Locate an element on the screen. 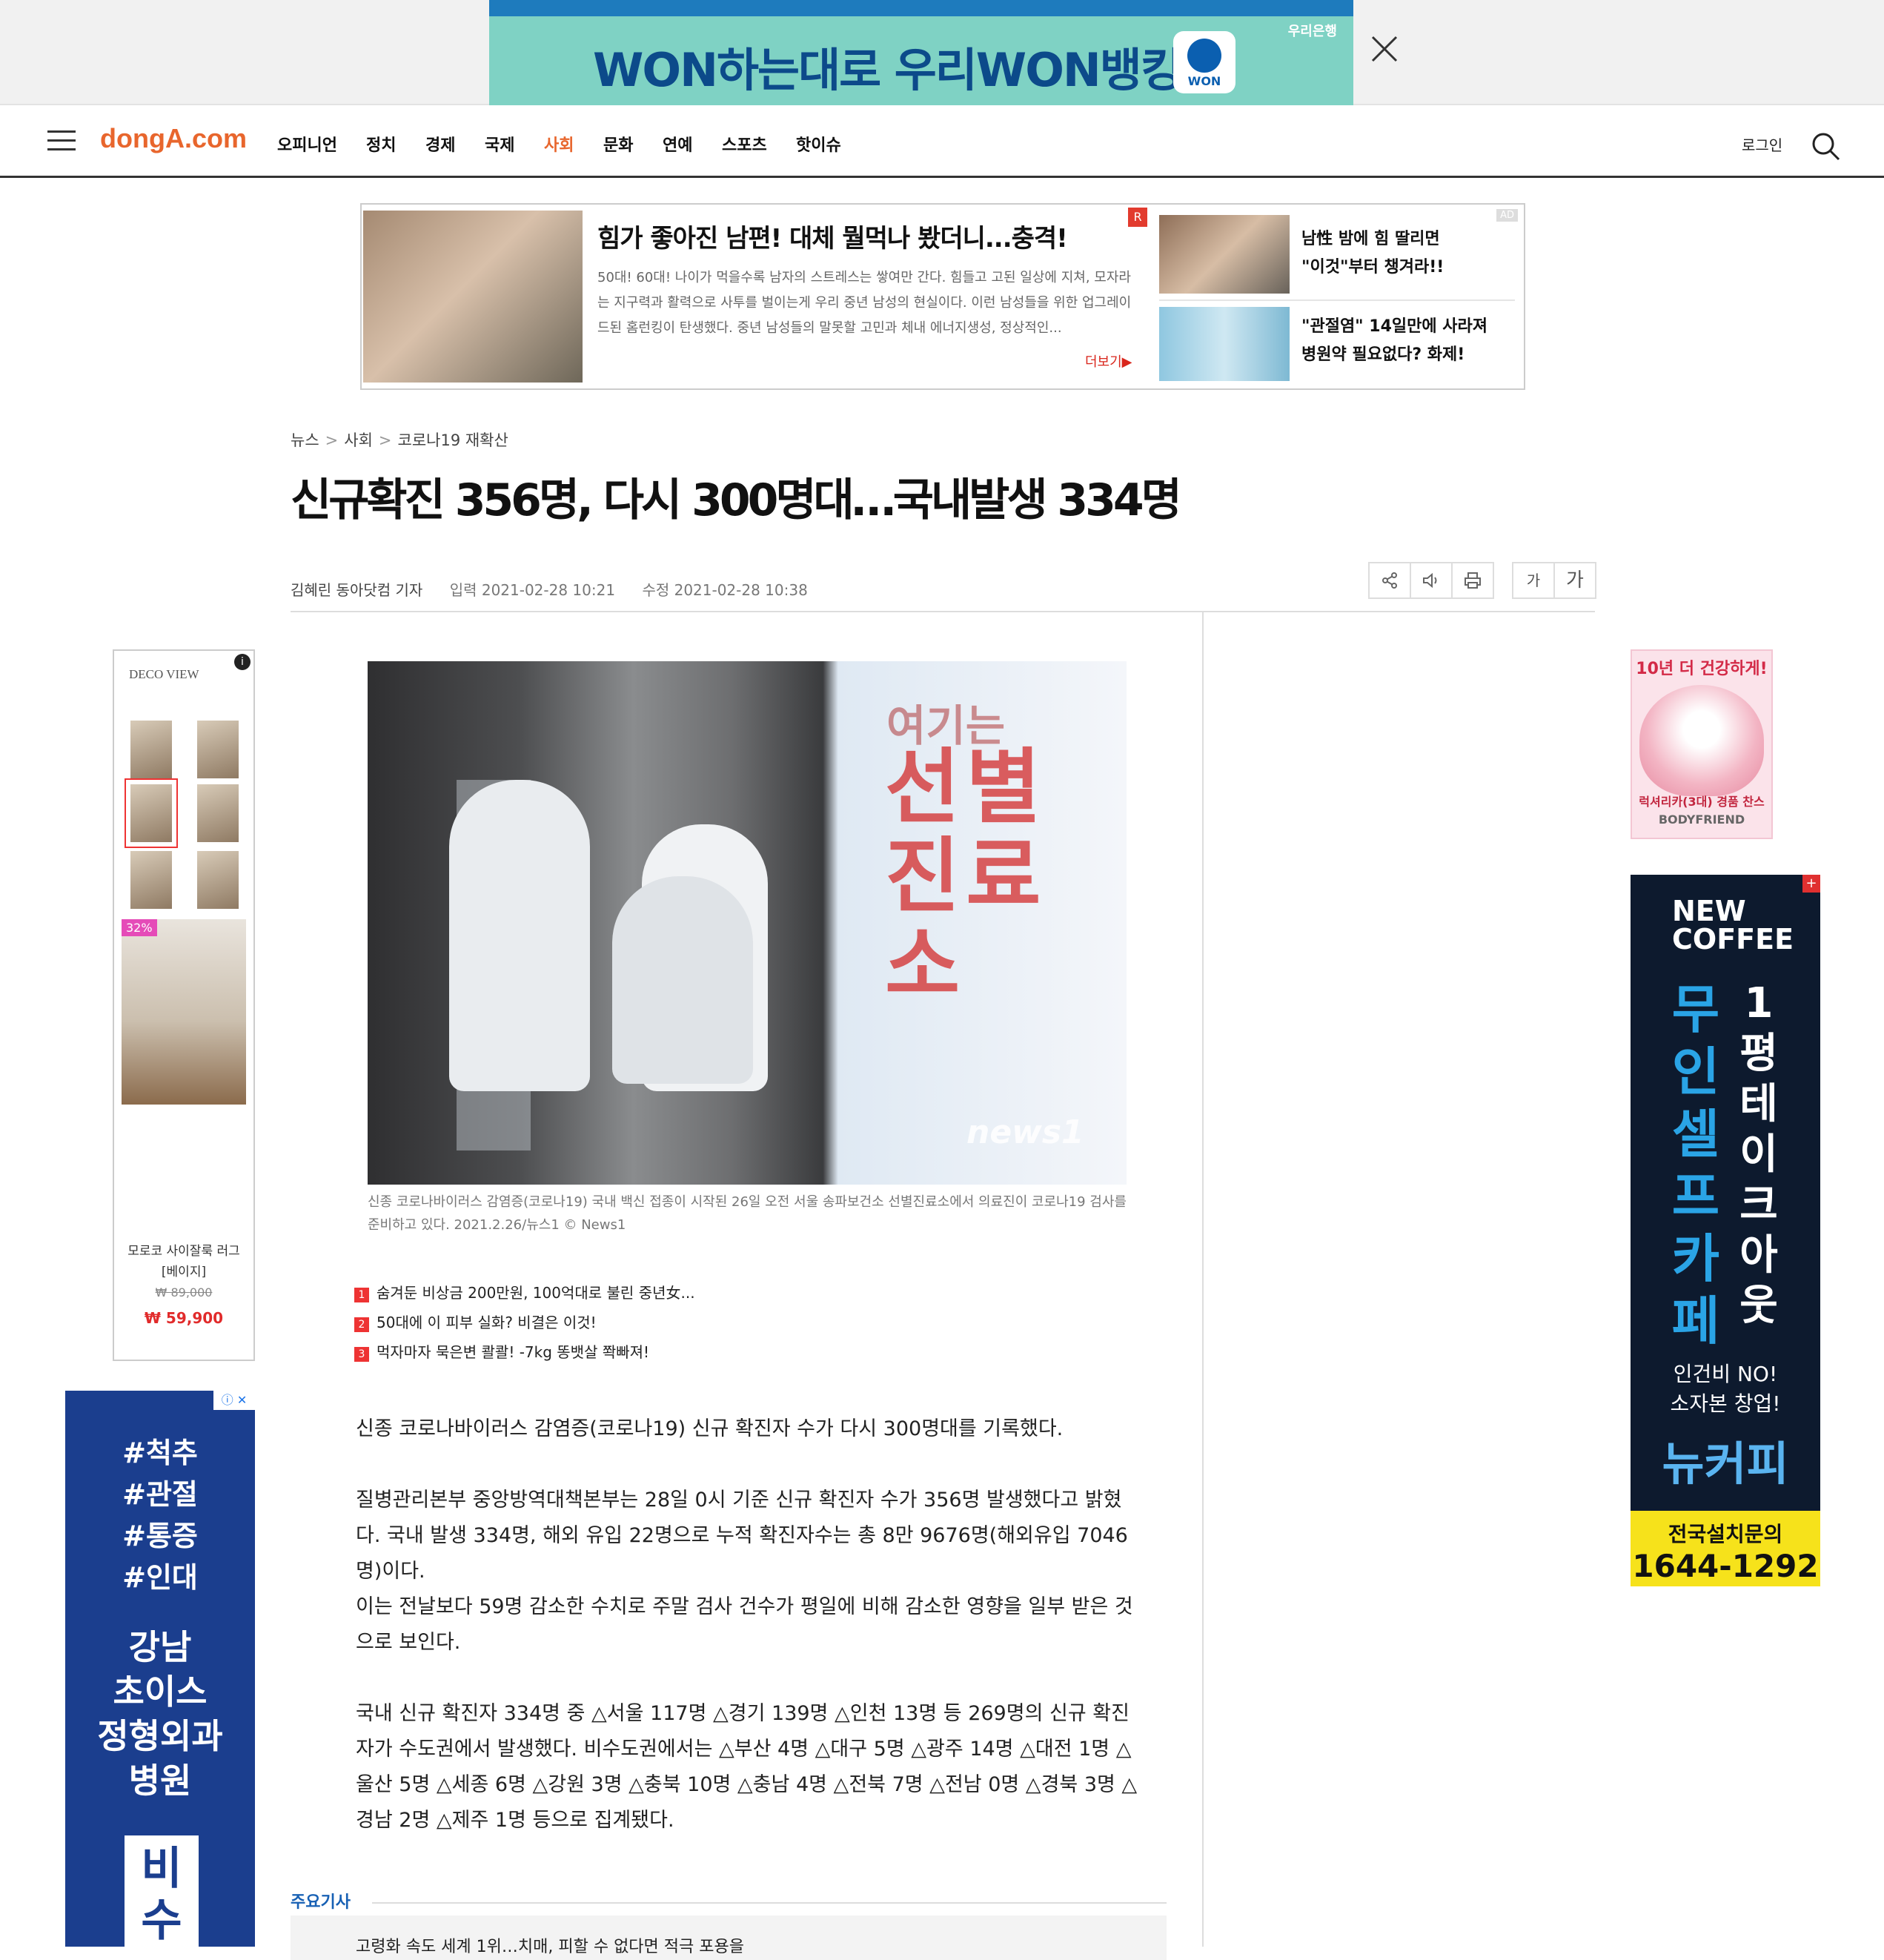  old-price: ₩ 89,000 is located at coordinates (184, 1292).